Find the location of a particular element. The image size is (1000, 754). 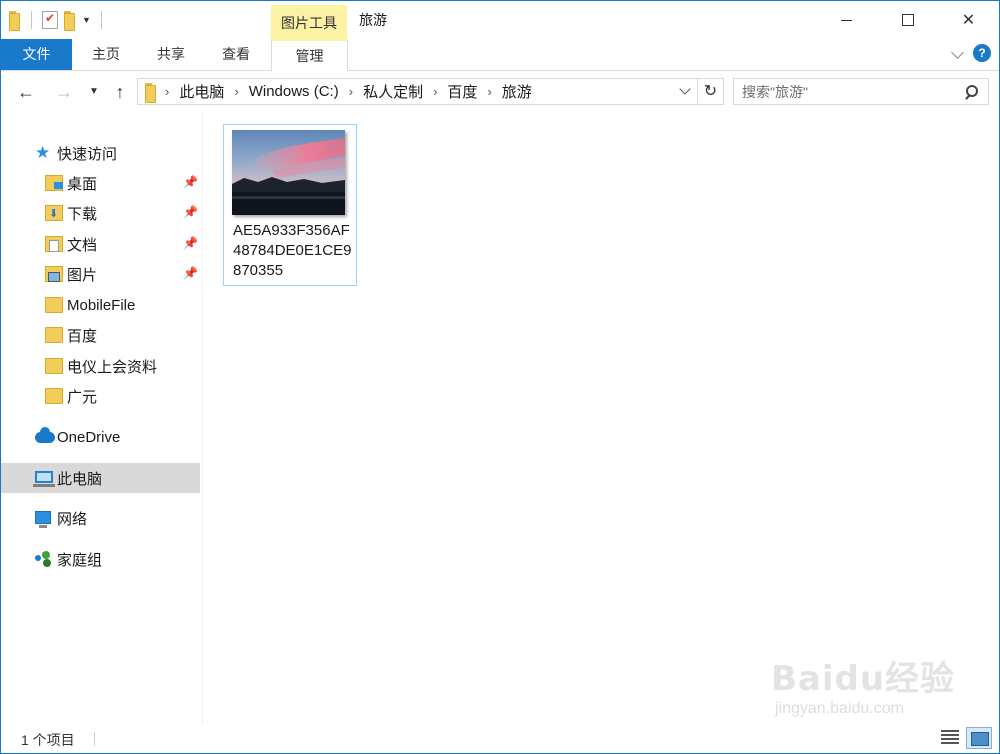

sidebar-item-quick-access: ★ 快速访问 is located at coordinates (100, 153).